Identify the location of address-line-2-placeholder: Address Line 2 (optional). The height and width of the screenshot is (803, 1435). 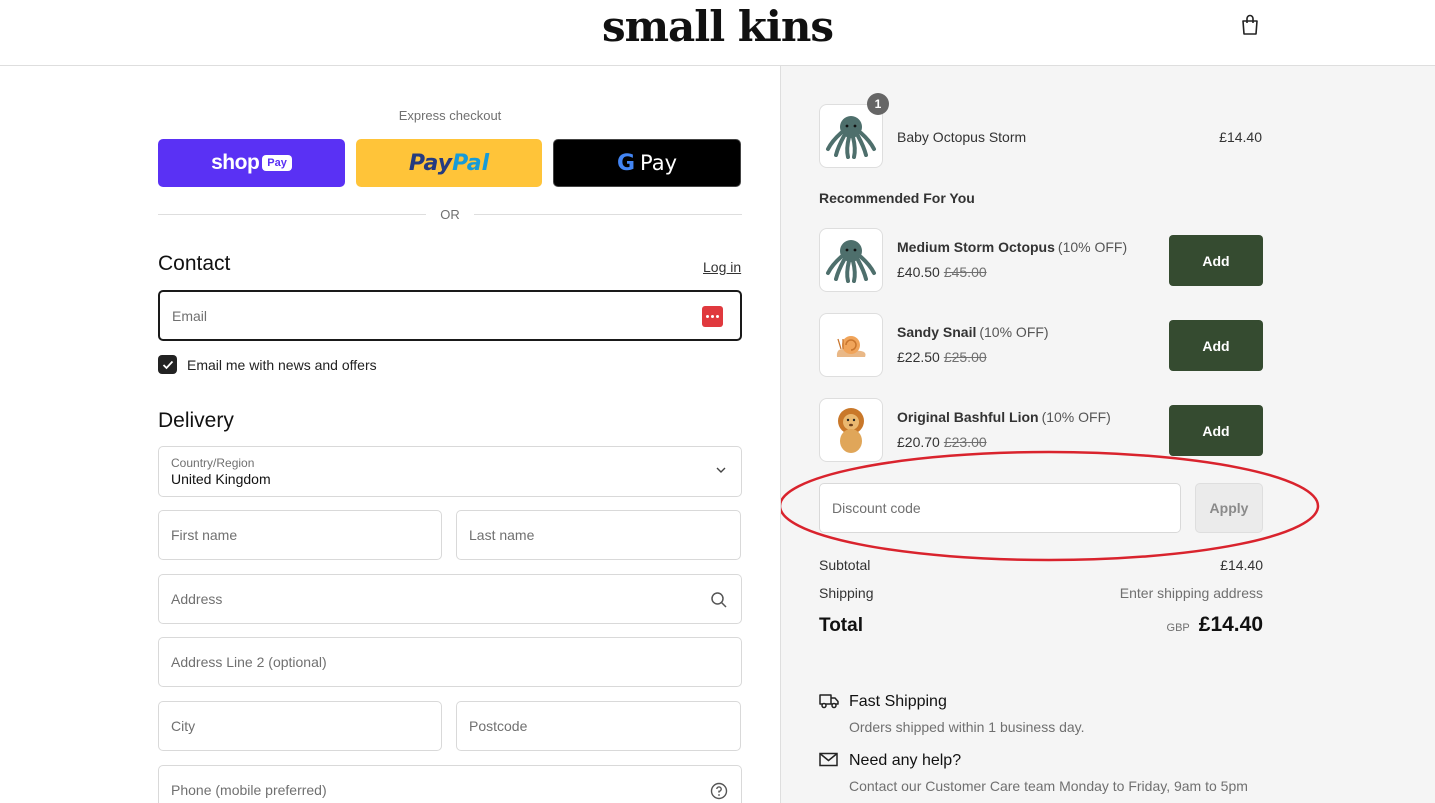
(249, 662).